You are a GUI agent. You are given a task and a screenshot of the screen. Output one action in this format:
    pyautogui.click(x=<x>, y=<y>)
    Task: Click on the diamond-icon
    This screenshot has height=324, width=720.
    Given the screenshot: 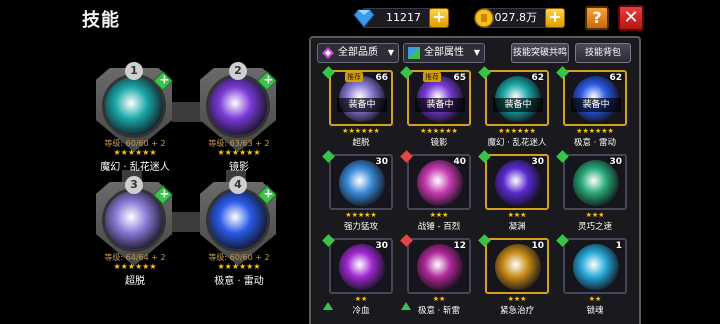 What is the action you would take?
    pyautogui.click(x=364, y=18)
    